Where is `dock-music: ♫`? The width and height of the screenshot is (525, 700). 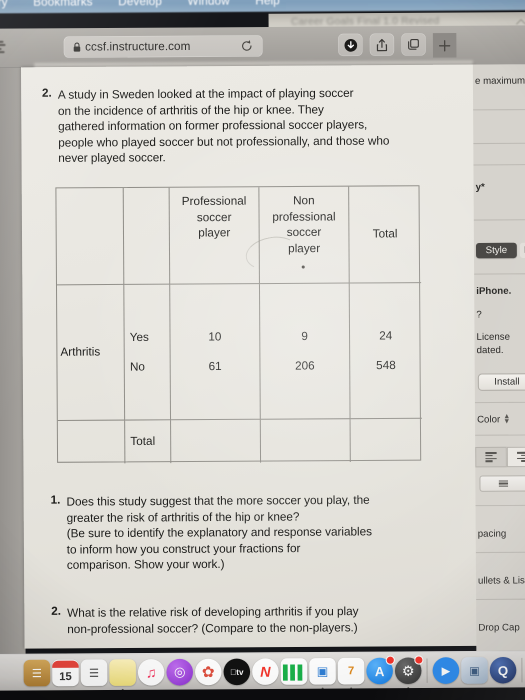 dock-music: ♫ is located at coordinates (151, 672).